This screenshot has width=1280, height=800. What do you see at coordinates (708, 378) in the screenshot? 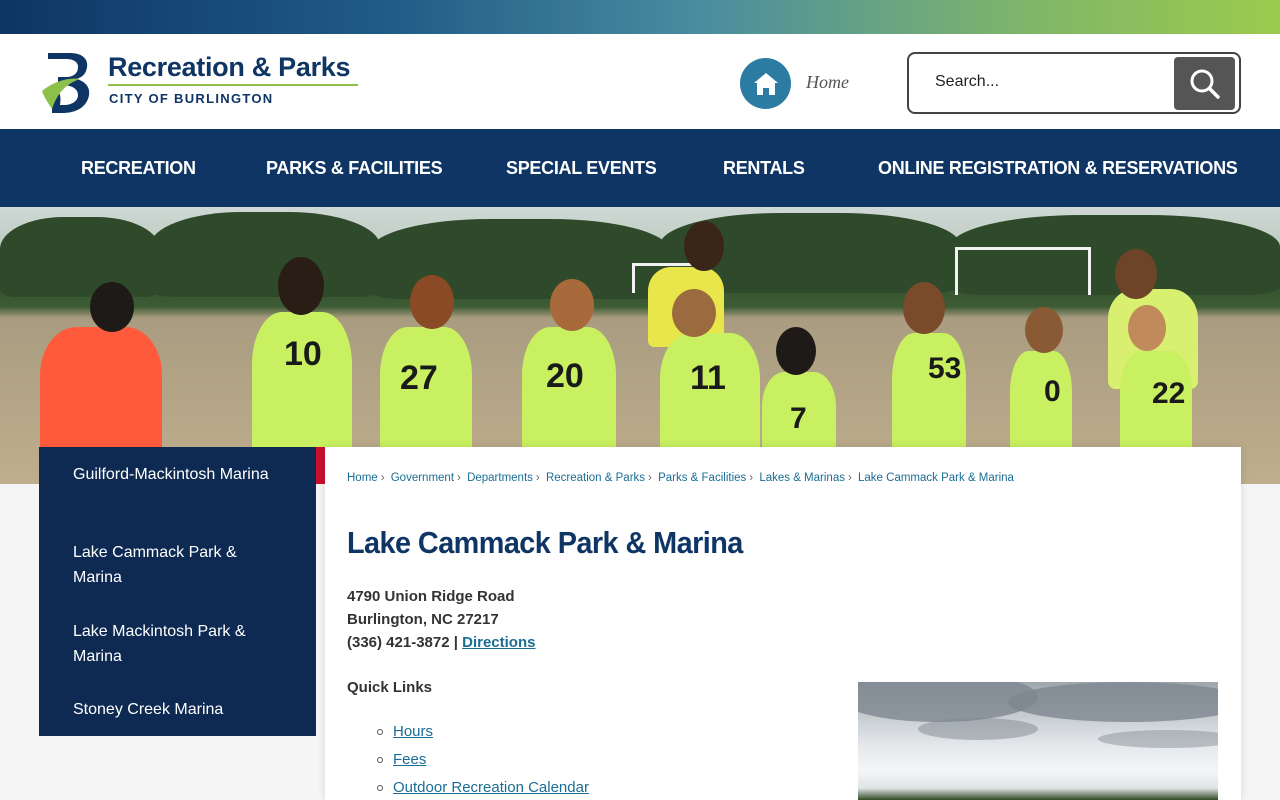
I see `jersey-number: 11` at bounding box center [708, 378].